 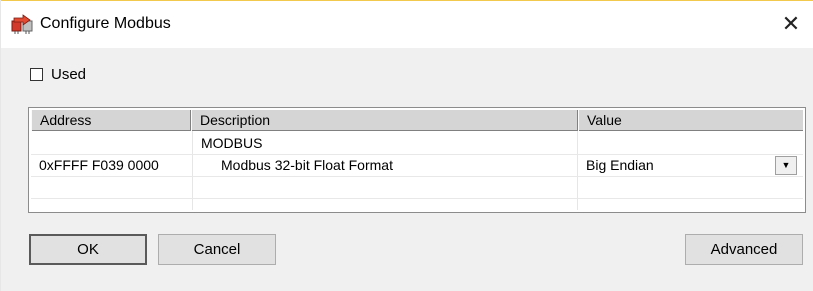 What do you see at coordinates (111, 120) in the screenshot?
I see `column-header-address: Address` at bounding box center [111, 120].